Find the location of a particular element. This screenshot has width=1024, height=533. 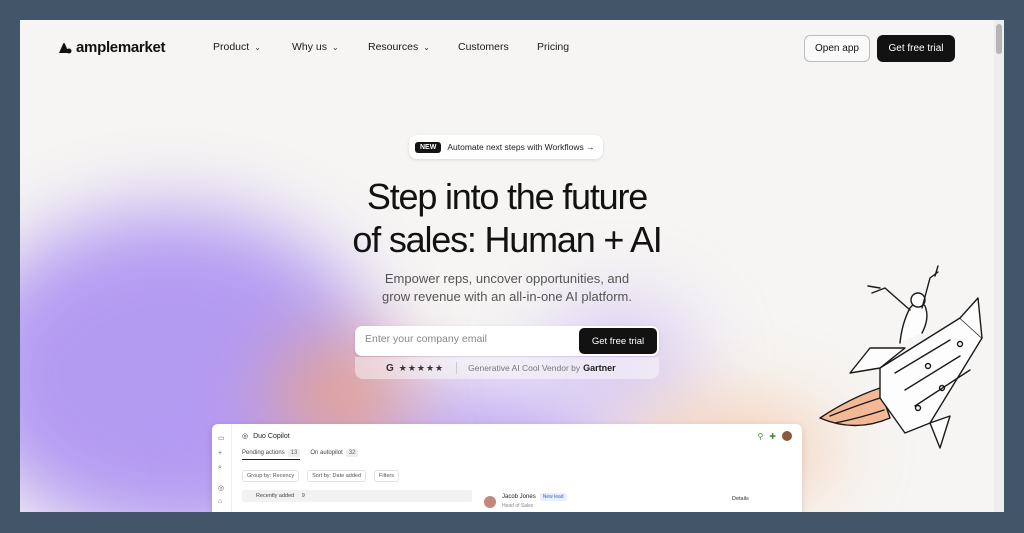

g2-logo-icon: G is located at coordinates (390, 368).